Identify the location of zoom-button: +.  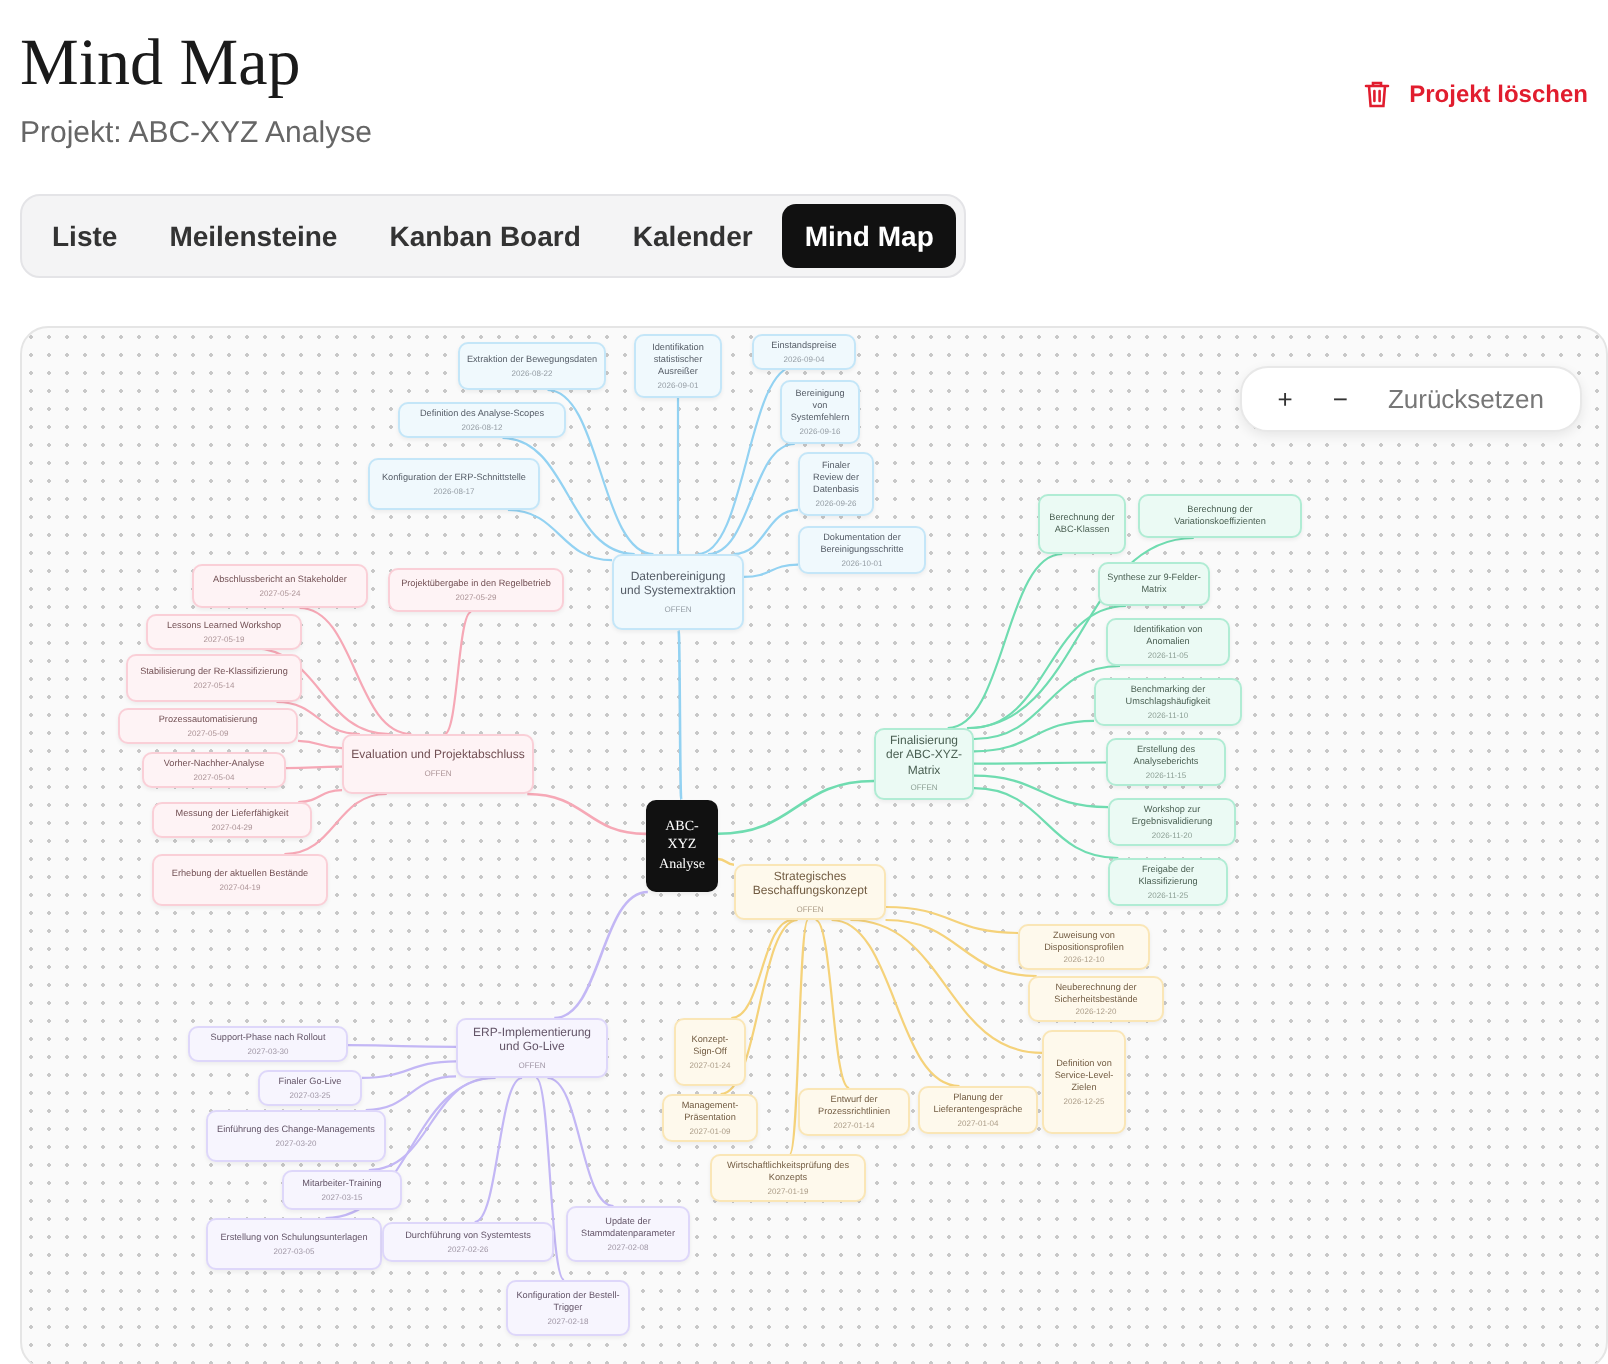
(1285, 399).